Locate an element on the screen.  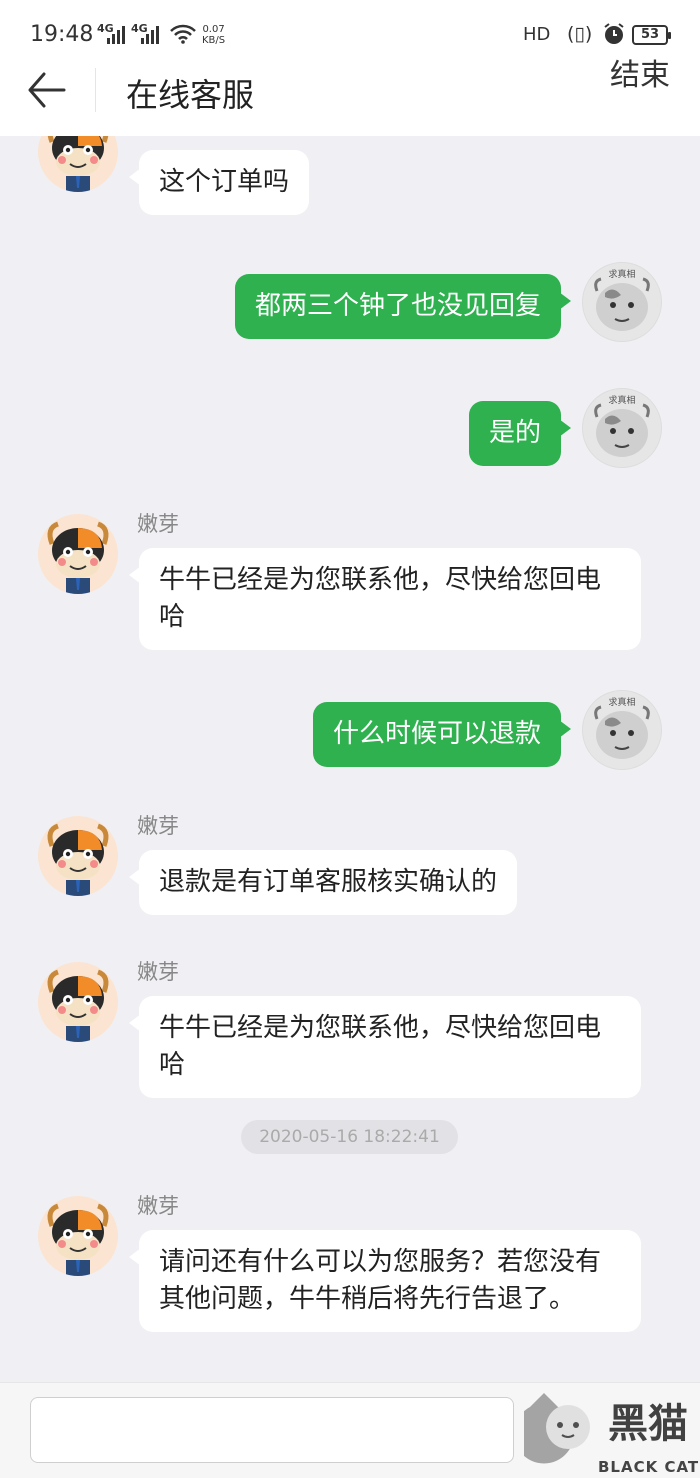
message-bubble-user: 都两三个钟了也没见回复 is located at coordinates (403, 306).